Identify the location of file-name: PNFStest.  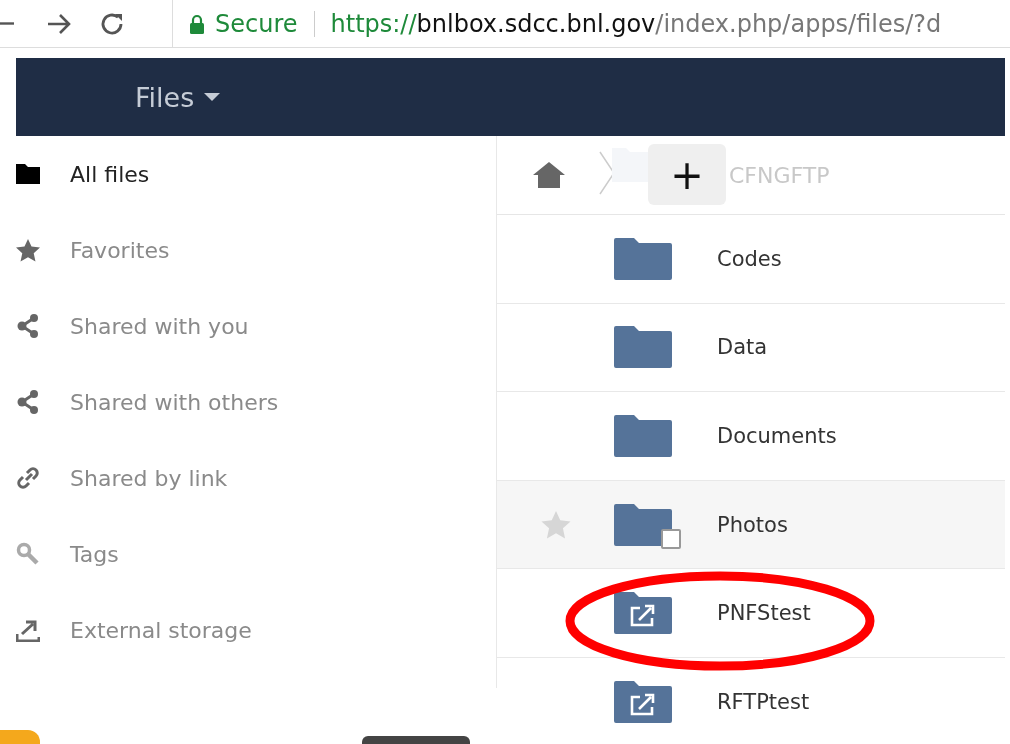
(764, 613).